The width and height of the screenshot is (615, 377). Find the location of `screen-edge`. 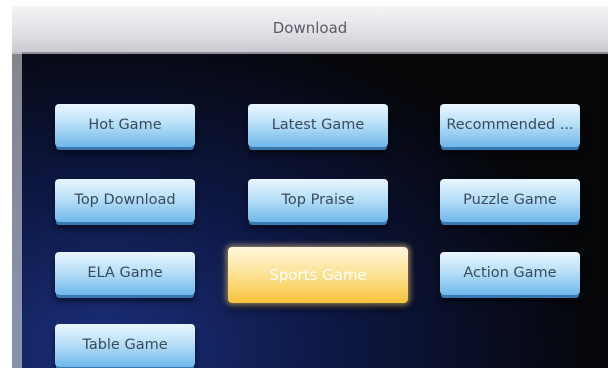

screen-edge is located at coordinates (17, 210).